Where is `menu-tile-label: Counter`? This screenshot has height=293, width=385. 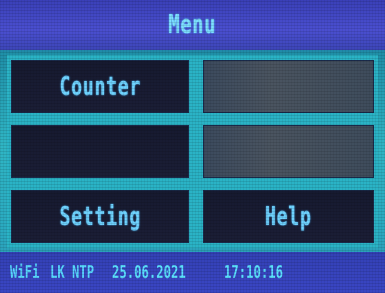 menu-tile-label: Counter is located at coordinates (100, 86).